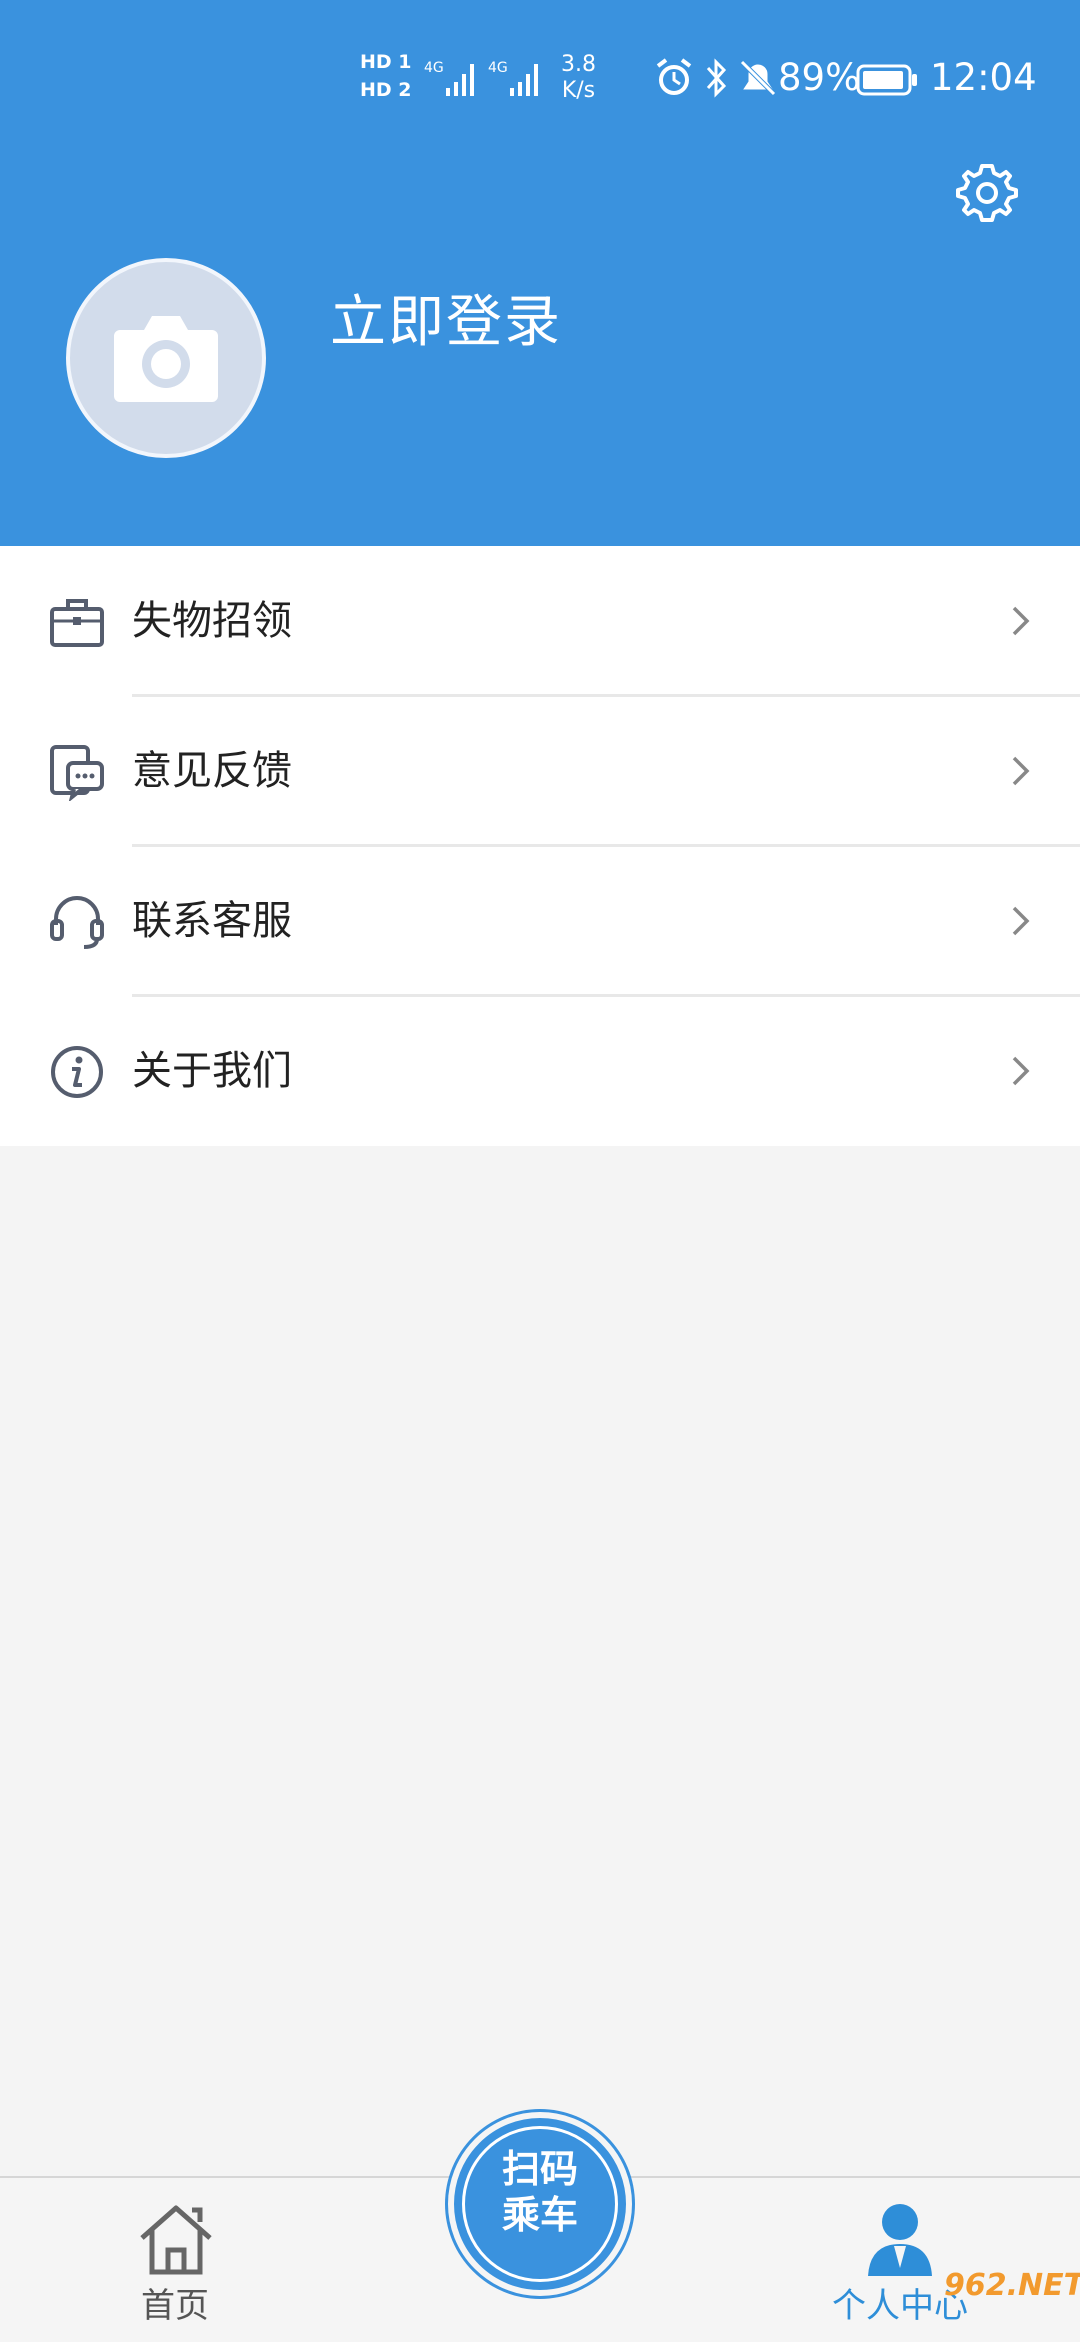 This screenshot has height=2342, width=1080. Describe the element at coordinates (212, 1071) in the screenshot. I see `menu-item-label: 关于我们` at that location.